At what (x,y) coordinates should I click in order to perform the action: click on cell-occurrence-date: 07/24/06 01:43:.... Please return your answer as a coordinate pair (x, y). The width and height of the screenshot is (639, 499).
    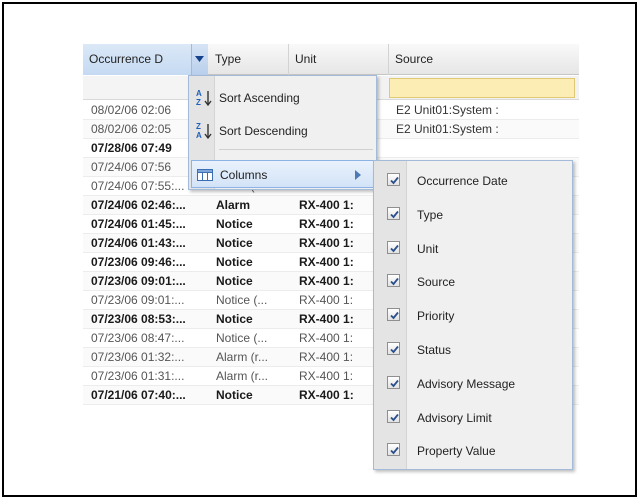
    Looking at the image, I should click on (138, 243).